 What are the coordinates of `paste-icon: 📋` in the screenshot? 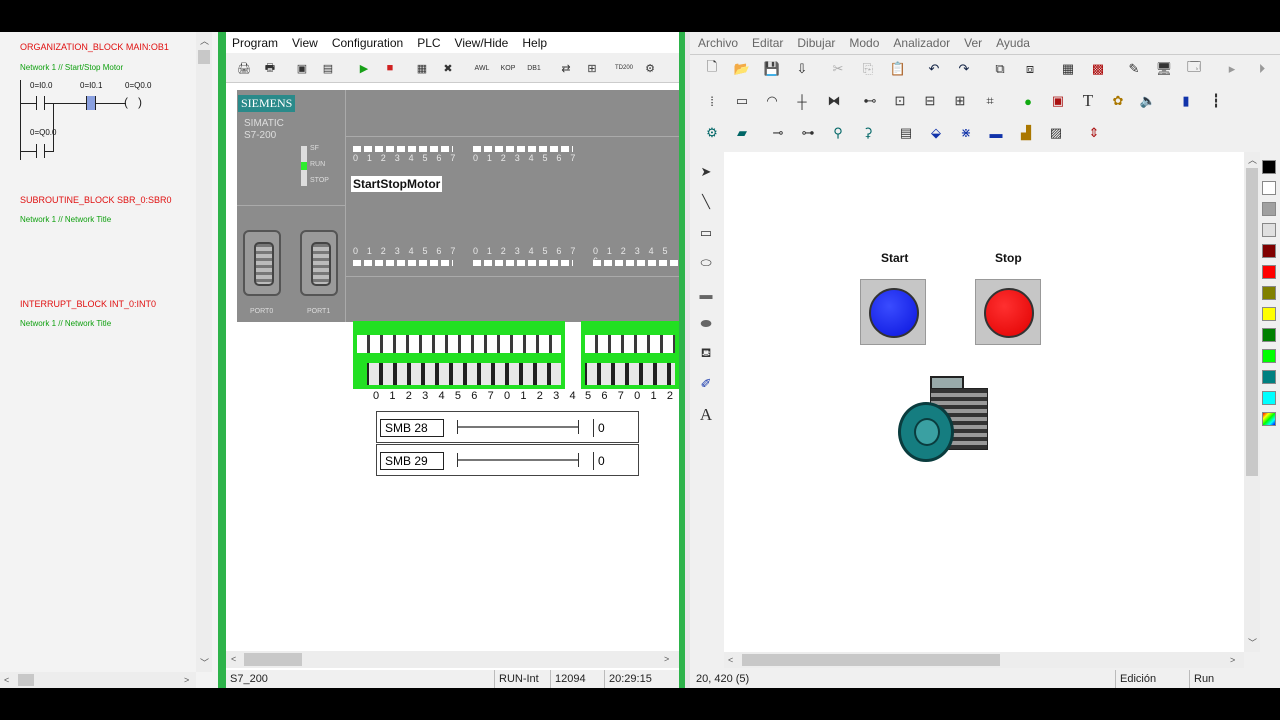 It's located at (898, 69).